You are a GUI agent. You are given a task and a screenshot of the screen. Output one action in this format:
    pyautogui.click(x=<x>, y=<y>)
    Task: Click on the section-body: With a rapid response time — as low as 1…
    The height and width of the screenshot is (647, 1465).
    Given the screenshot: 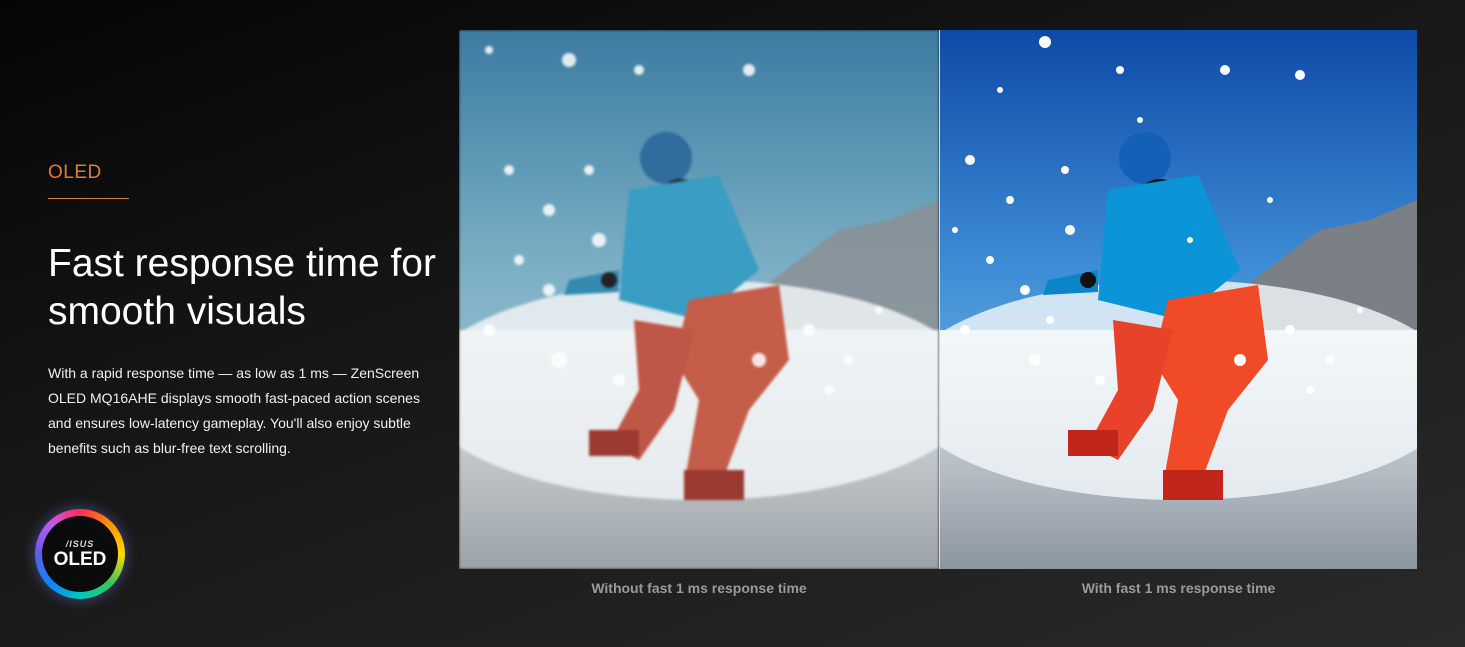 What is the action you would take?
    pyautogui.click(x=234, y=410)
    